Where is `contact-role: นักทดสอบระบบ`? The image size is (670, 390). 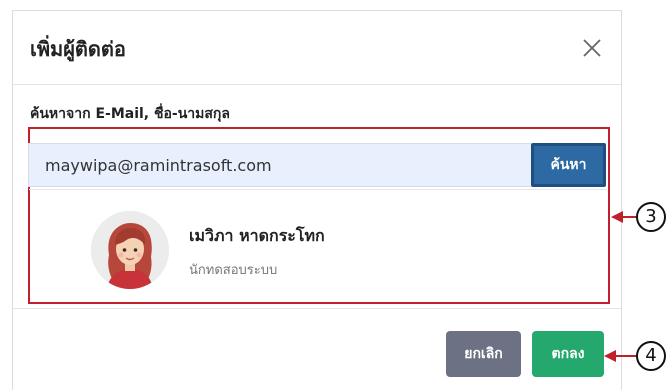
contact-role: นักทดสอบระบบ is located at coordinates (233, 270).